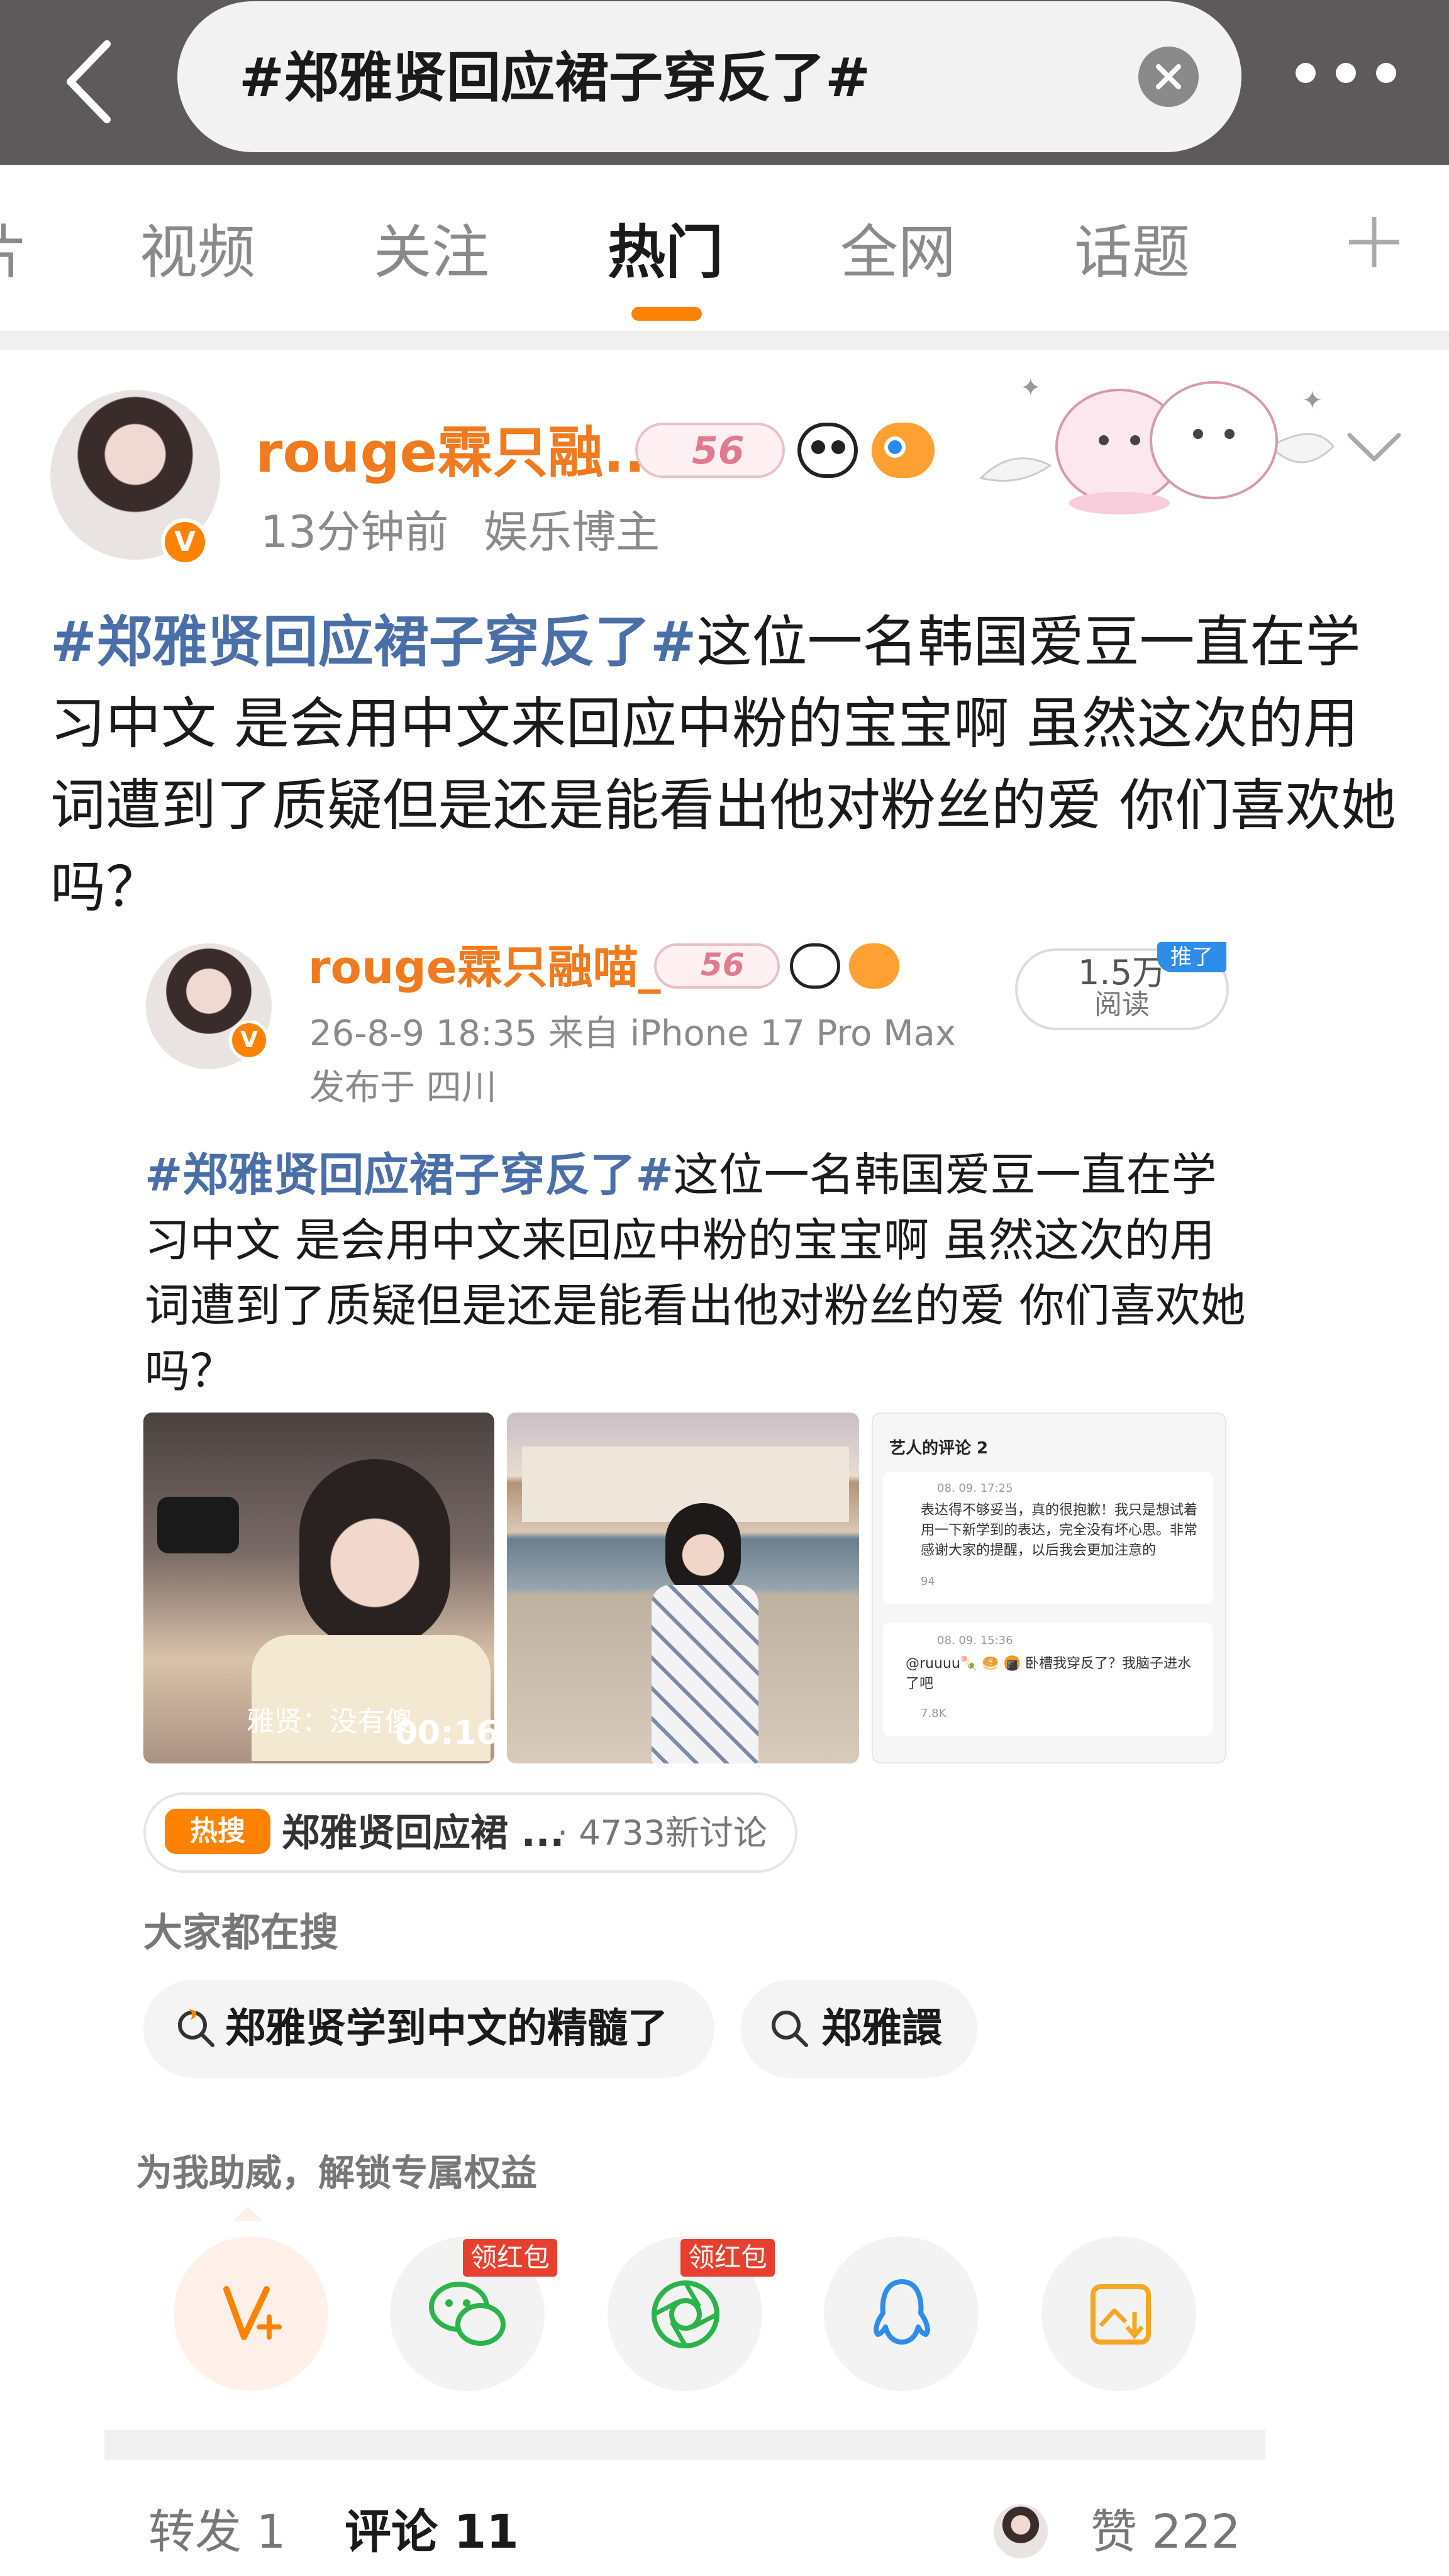  What do you see at coordinates (718, 451) in the screenshot?
I see `level-number: 56` at bounding box center [718, 451].